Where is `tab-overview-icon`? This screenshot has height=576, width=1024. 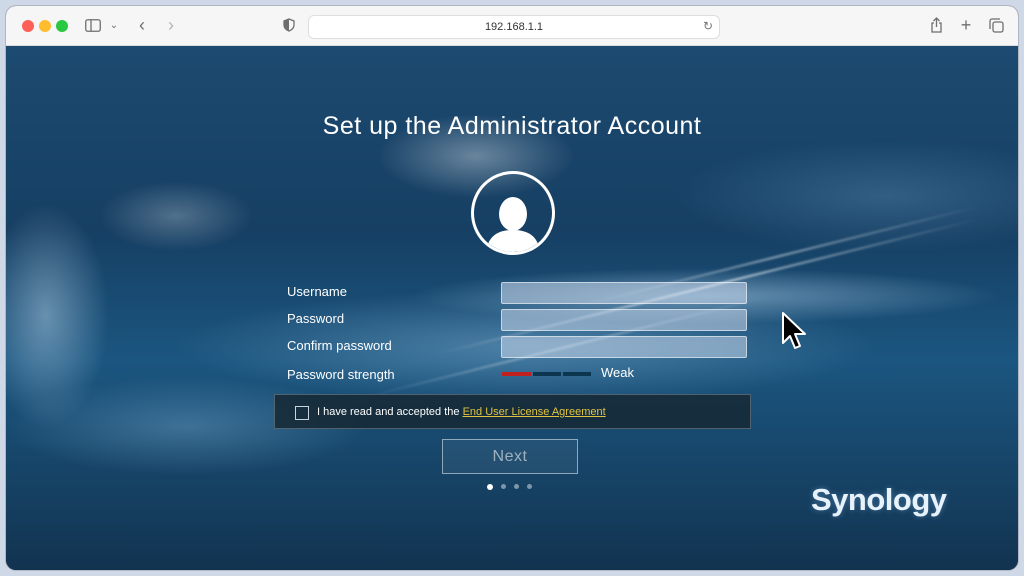 tab-overview-icon is located at coordinates (996, 25).